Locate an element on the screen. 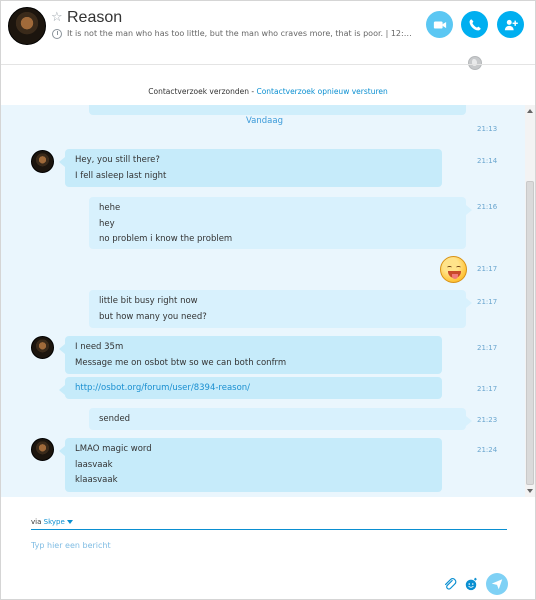  send-button is located at coordinates (497, 584).